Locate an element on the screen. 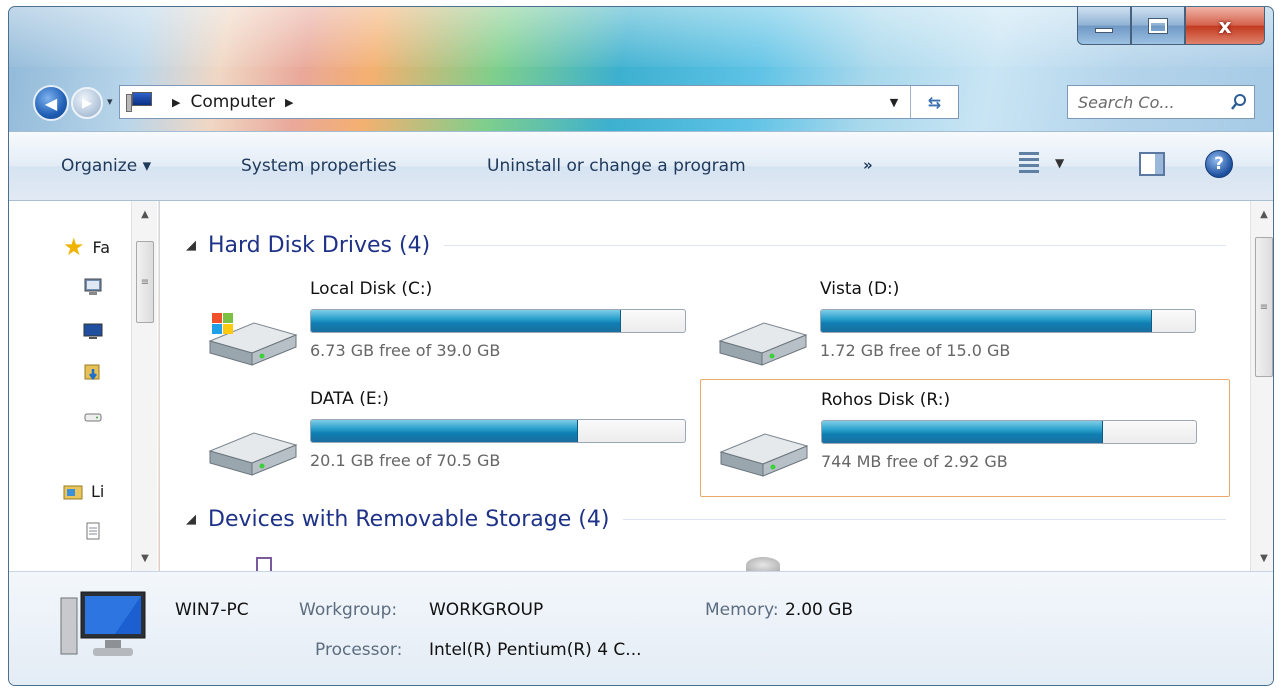 The height and width of the screenshot is (691, 1281). drive-free-space: 20.1 GB free of 70.5 GB is located at coordinates (405, 460).